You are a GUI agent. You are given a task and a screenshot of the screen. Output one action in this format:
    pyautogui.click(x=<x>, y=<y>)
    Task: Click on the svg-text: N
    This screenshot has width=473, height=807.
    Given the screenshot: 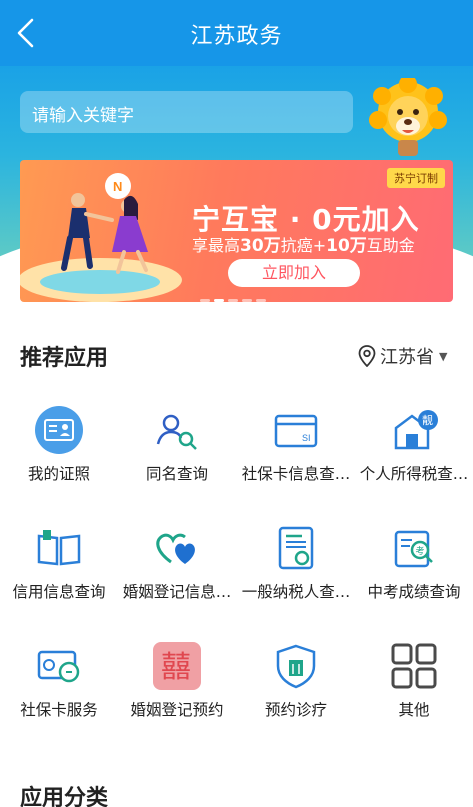 What is the action you would take?
    pyautogui.click(x=117, y=186)
    